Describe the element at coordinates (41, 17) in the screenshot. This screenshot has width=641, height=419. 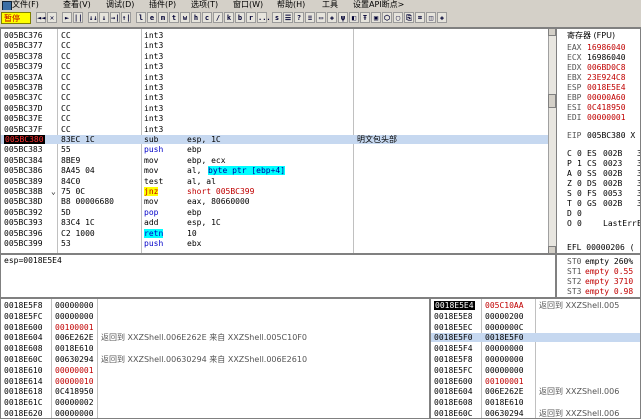
I see `toolbar-button: ◄◄` at that location.